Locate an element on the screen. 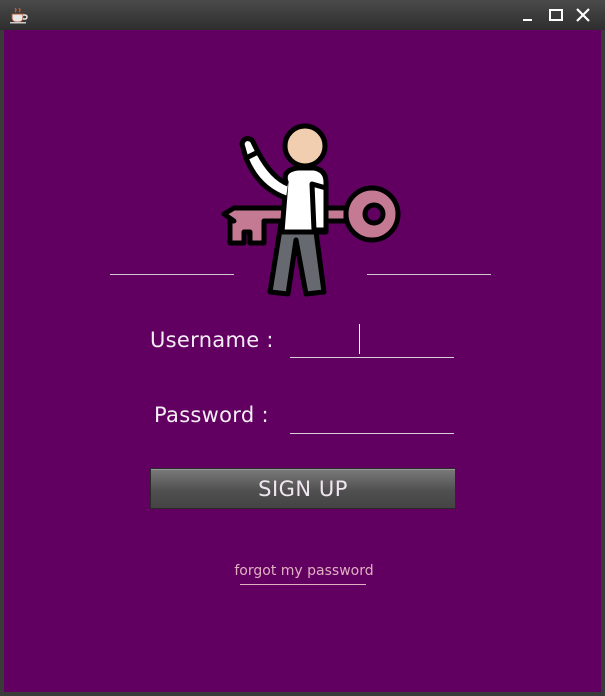 Image resolution: width=605 pixels, height=696 pixels. right-divider is located at coordinates (429, 274).